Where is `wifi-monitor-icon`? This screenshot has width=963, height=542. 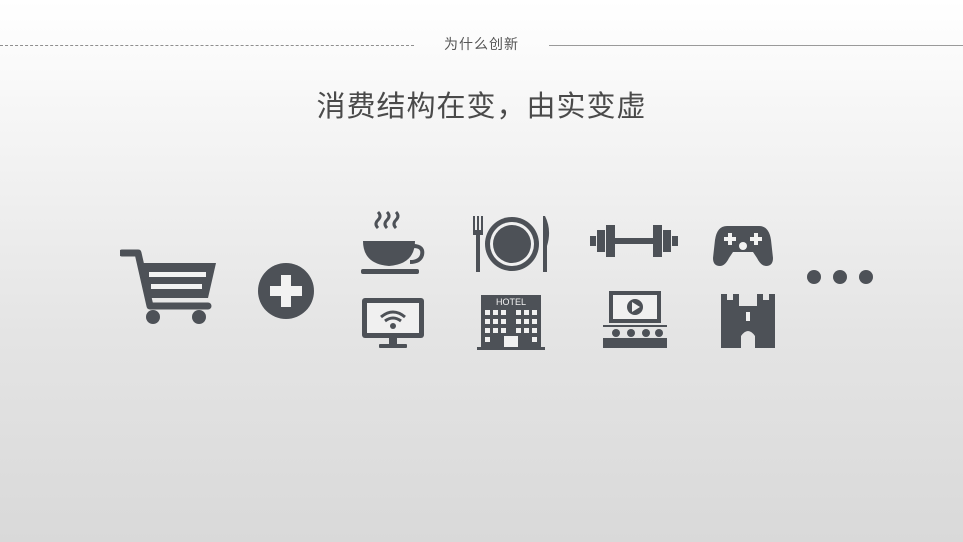 wifi-monitor-icon is located at coordinates (393, 323).